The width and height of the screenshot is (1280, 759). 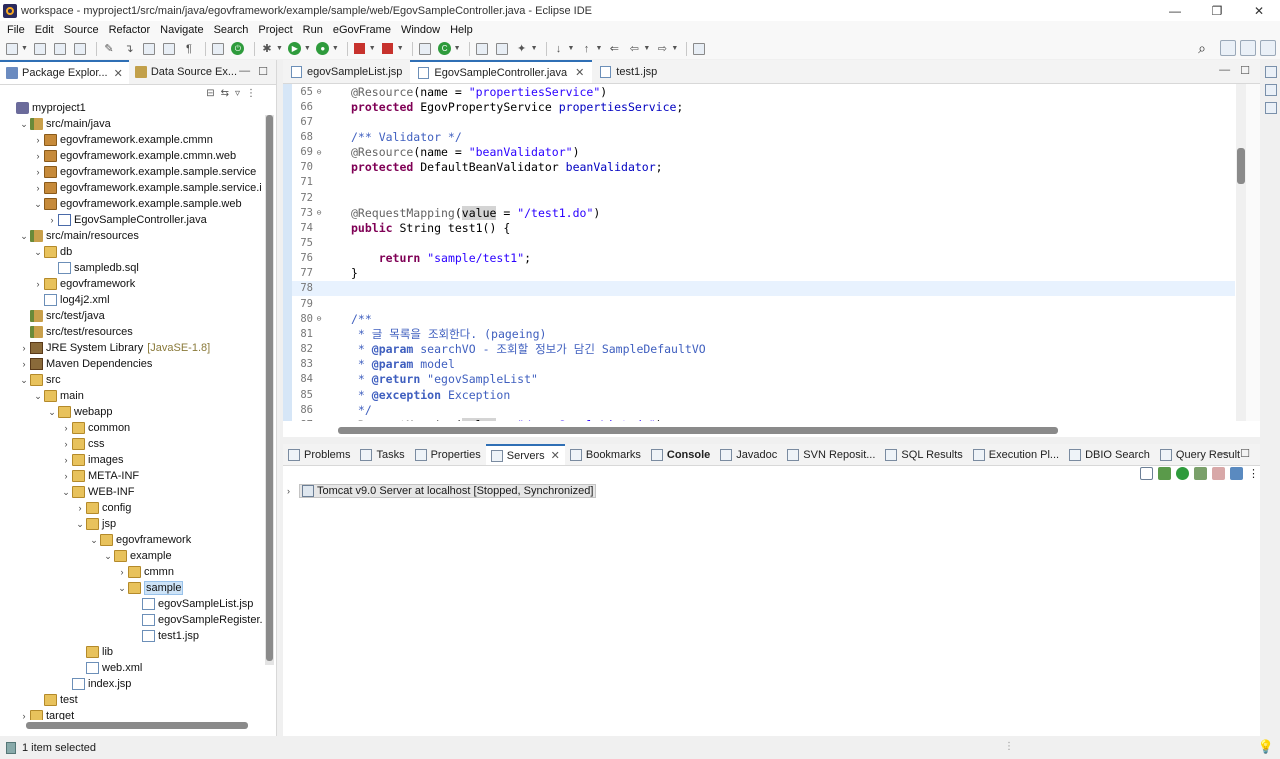 What do you see at coordinates (60, 49) in the screenshot?
I see `save-all-icon` at bounding box center [60, 49].